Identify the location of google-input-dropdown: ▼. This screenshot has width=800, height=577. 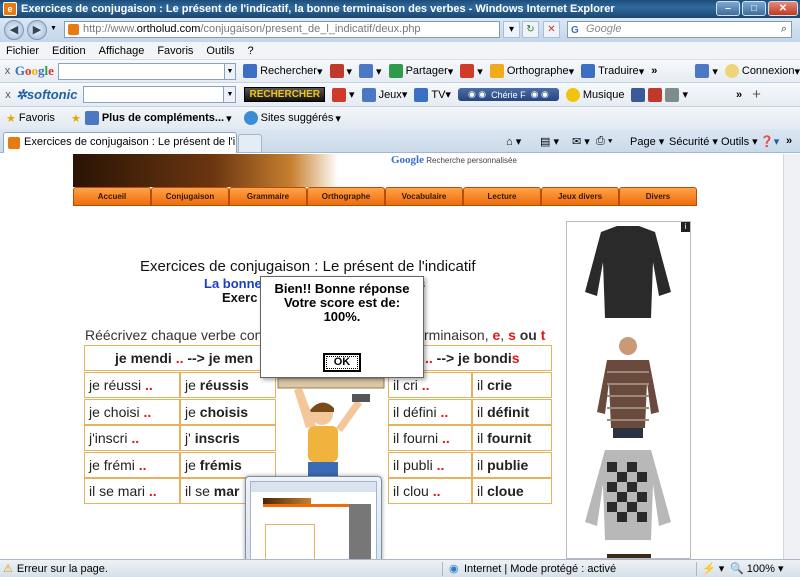
(230, 71).